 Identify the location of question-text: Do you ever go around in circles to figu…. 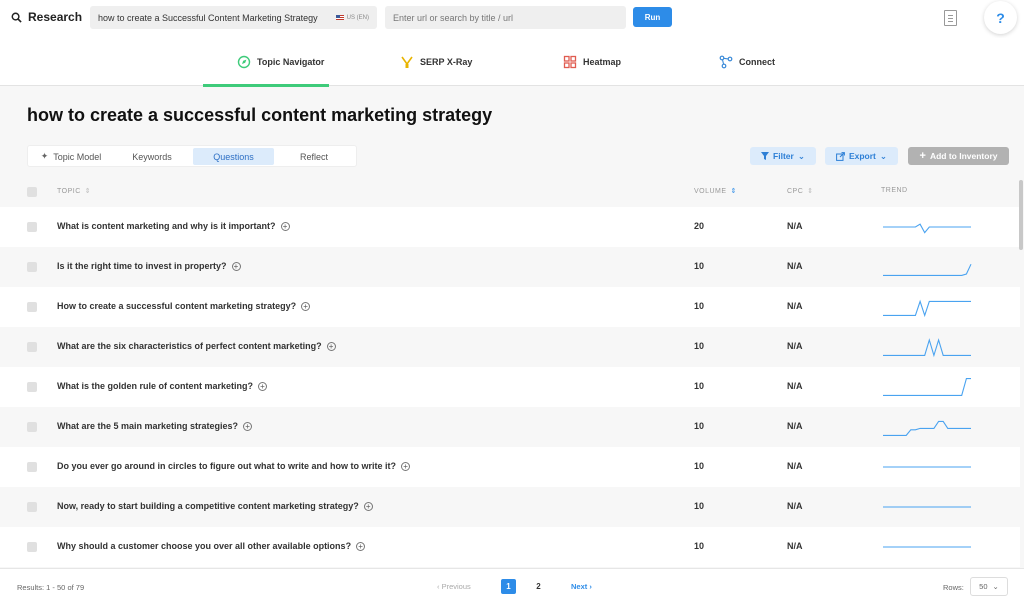
(227, 466).